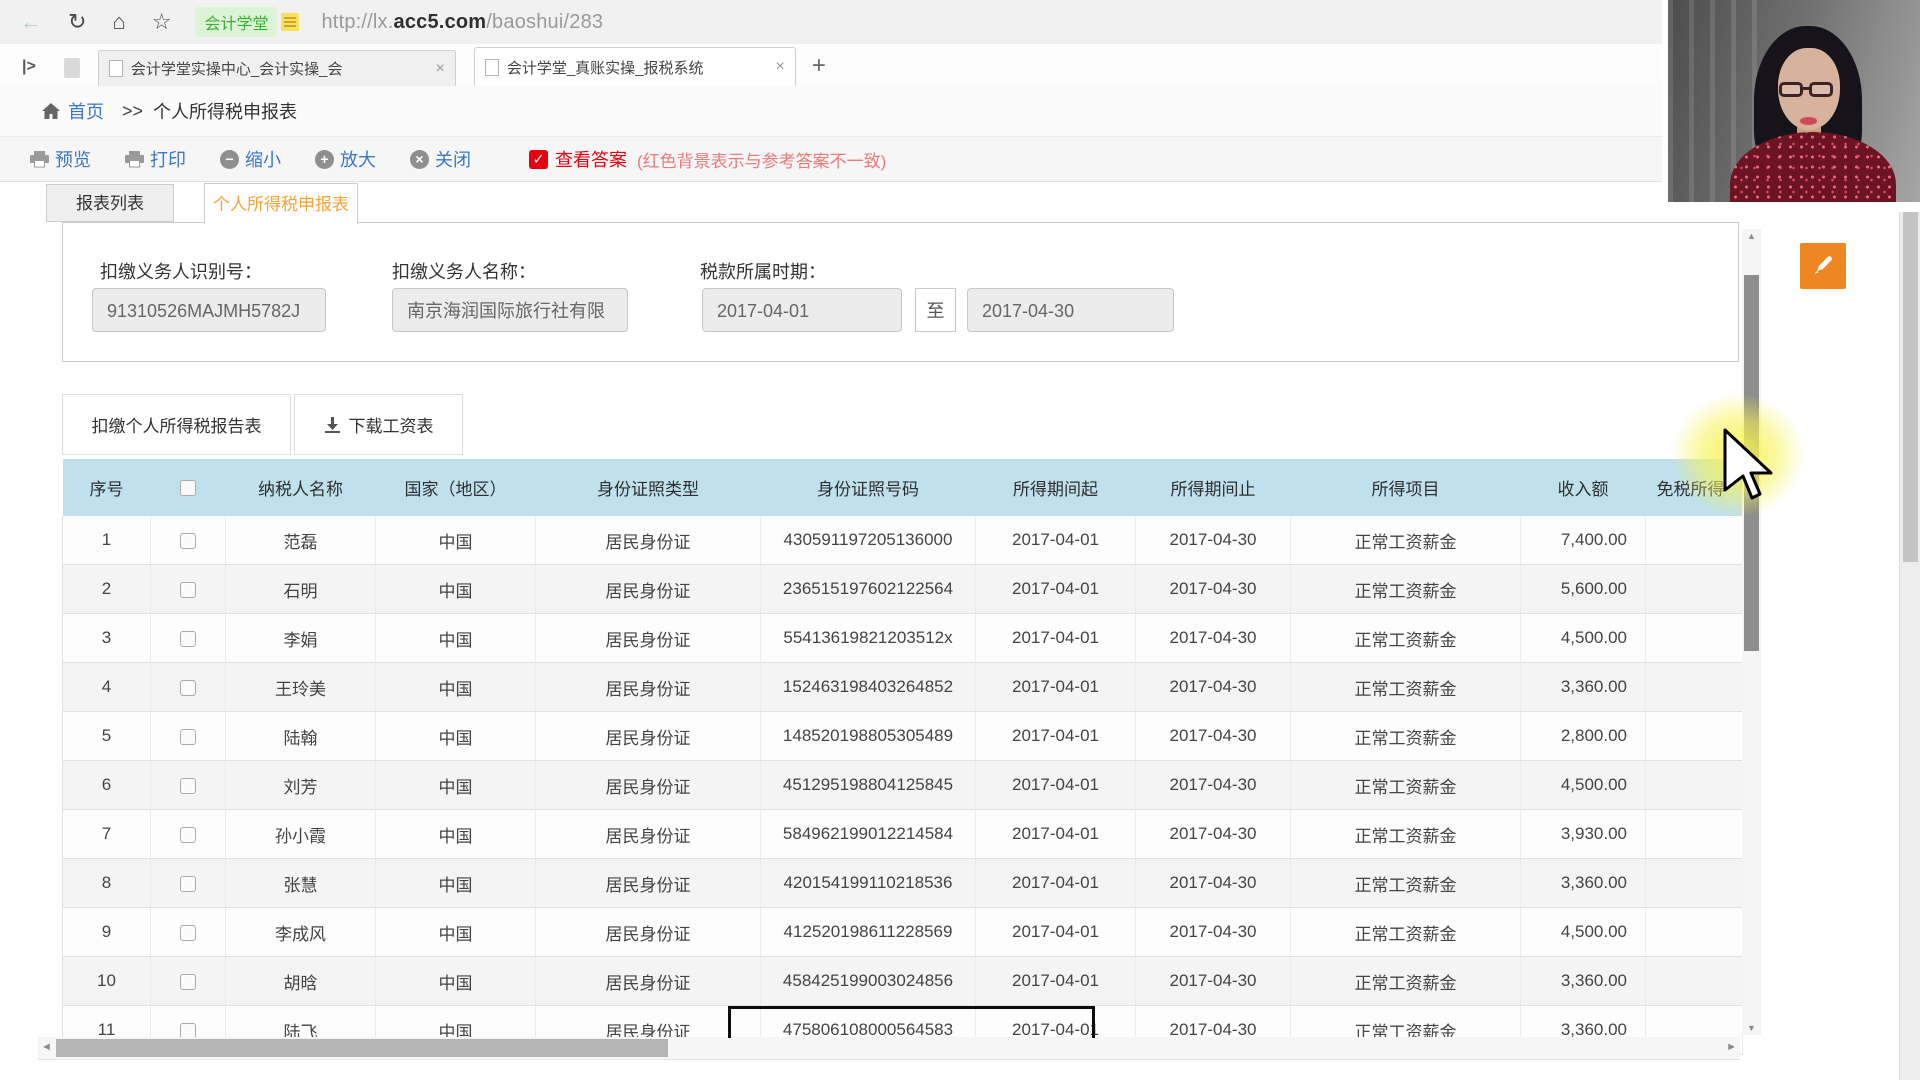 The width and height of the screenshot is (1920, 1080). I want to click on cell-id_no: 152463198403264852, so click(868, 687).